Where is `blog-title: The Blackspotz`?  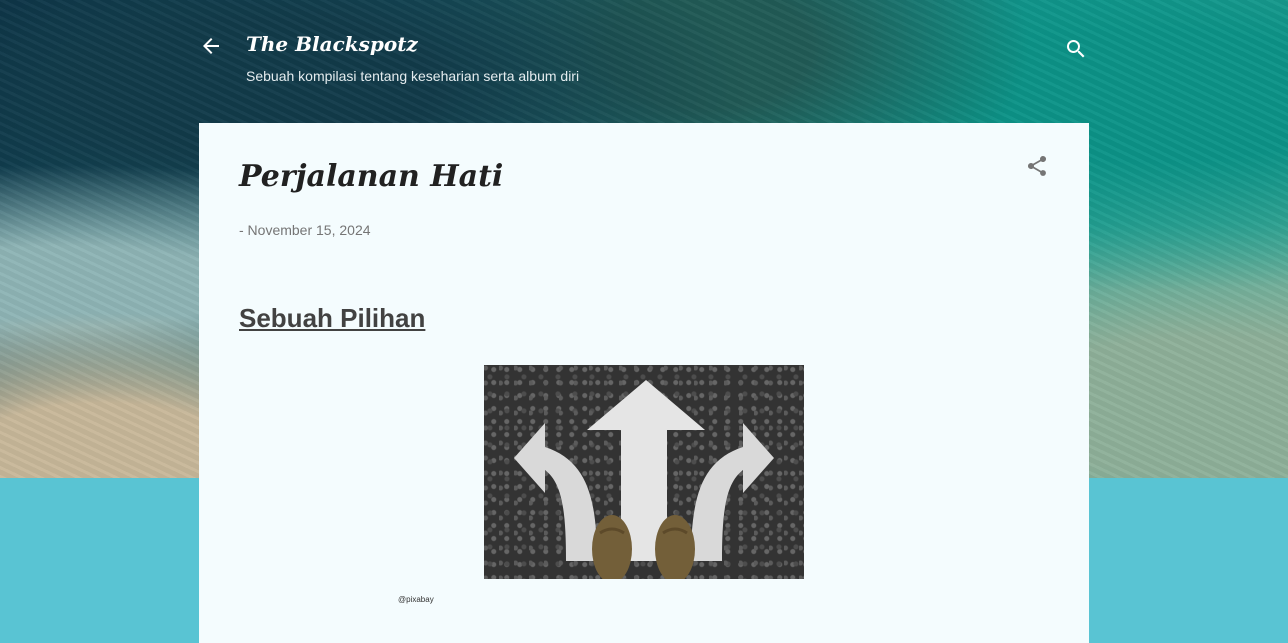 blog-title: The Blackspotz is located at coordinates (332, 44).